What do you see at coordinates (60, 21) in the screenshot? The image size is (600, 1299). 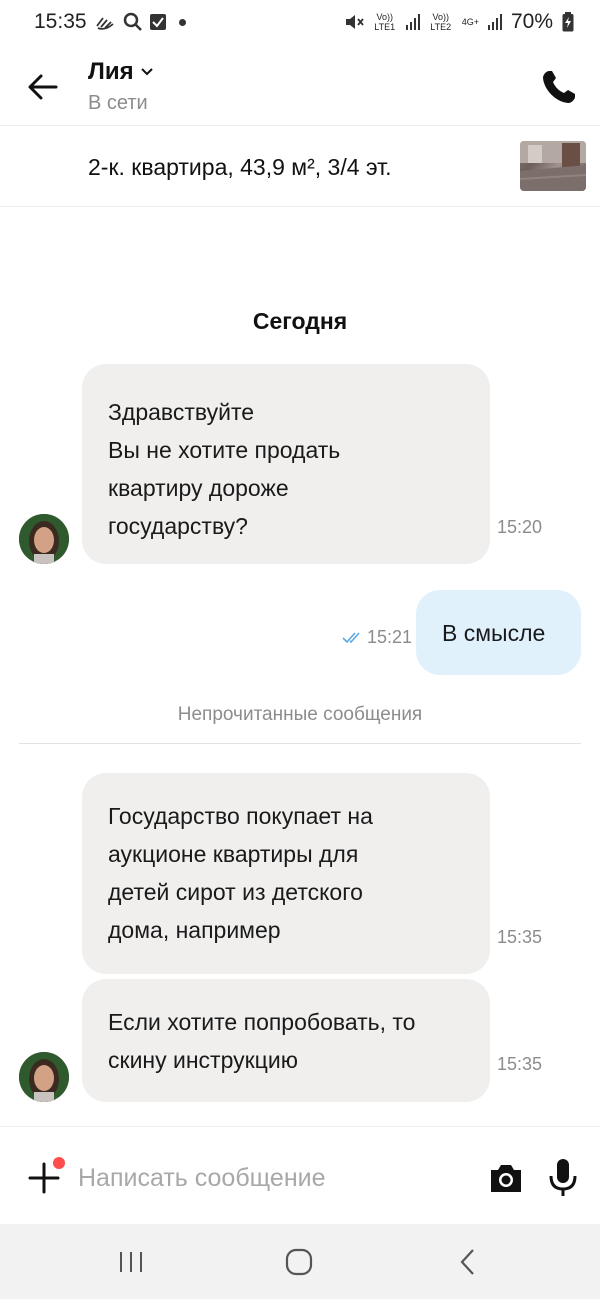 I see `status-time: 15:35` at bounding box center [60, 21].